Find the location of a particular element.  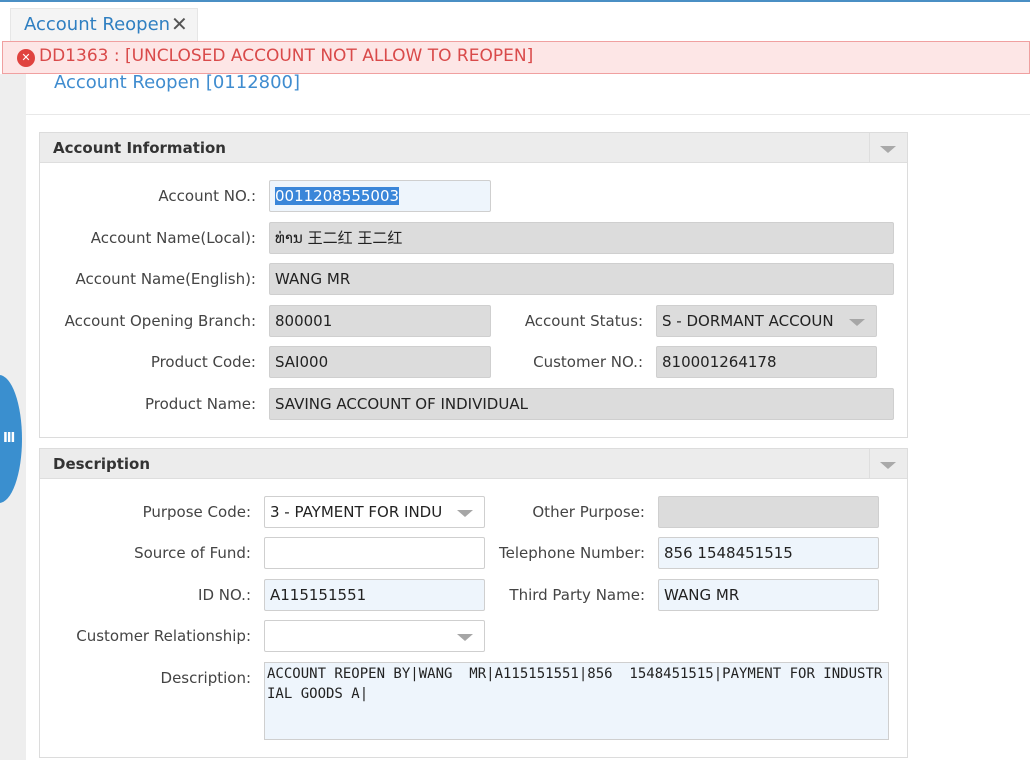

customer-no-label: Customer NO.: is located at coordinates (588, 362).